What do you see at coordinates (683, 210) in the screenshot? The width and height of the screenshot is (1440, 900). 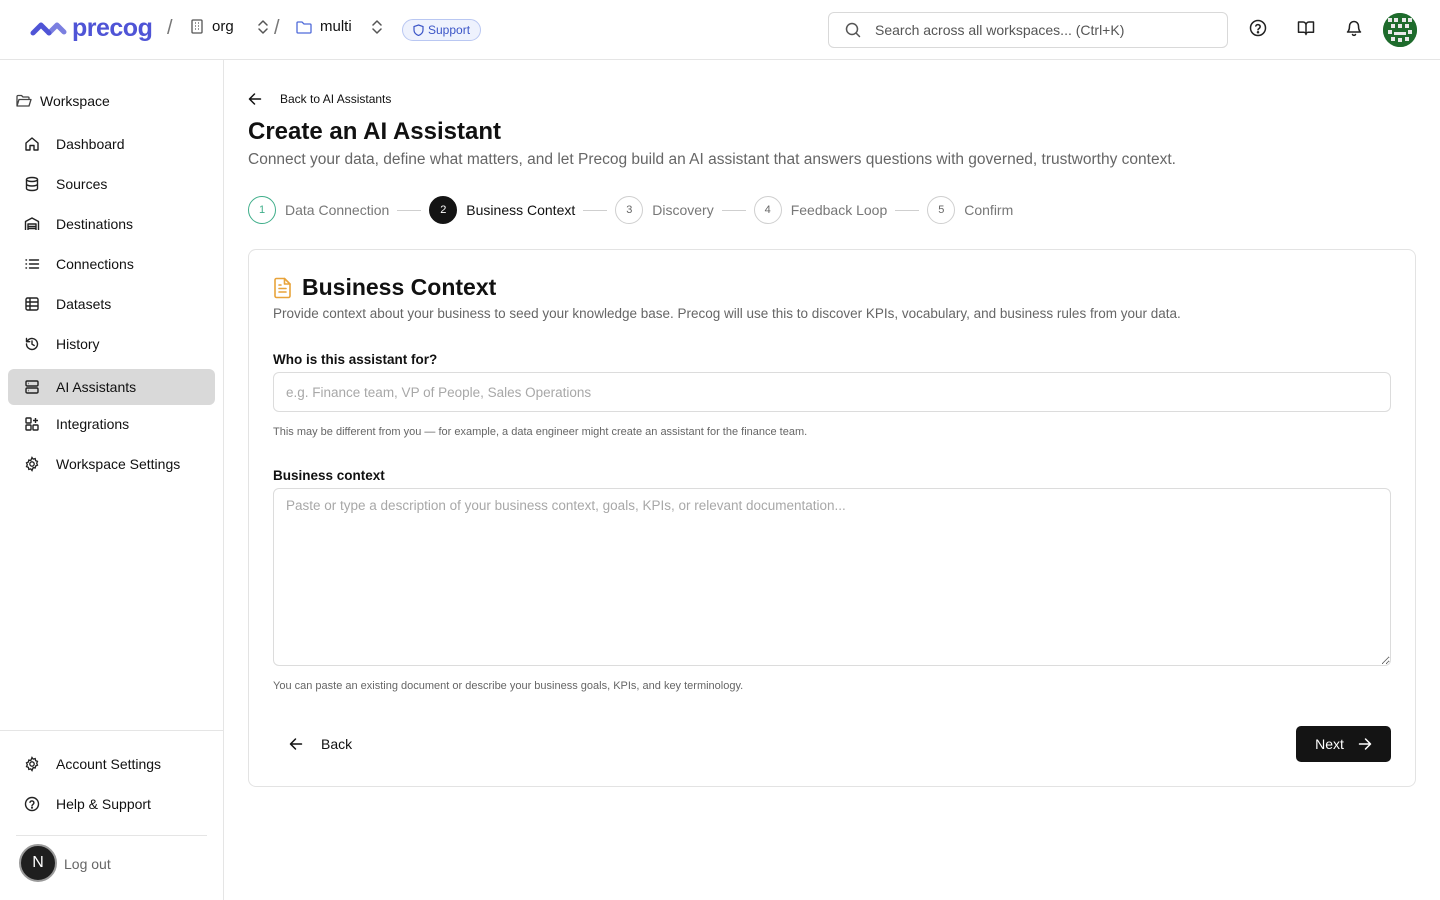 I see `step-label: Discovery` at bounding box center [683, 210].